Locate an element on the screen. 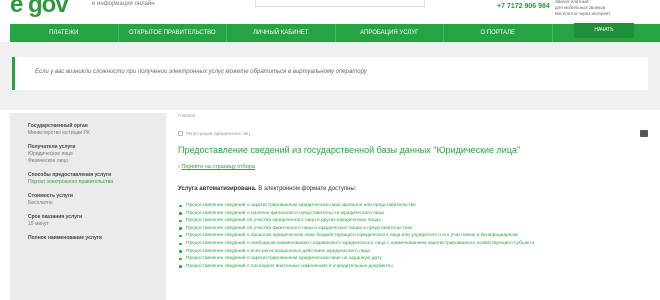 The height and width of the screenshot is (300, 660). sidebar-value-link: Портал электронного правительства is located at coordinates (88, 182).